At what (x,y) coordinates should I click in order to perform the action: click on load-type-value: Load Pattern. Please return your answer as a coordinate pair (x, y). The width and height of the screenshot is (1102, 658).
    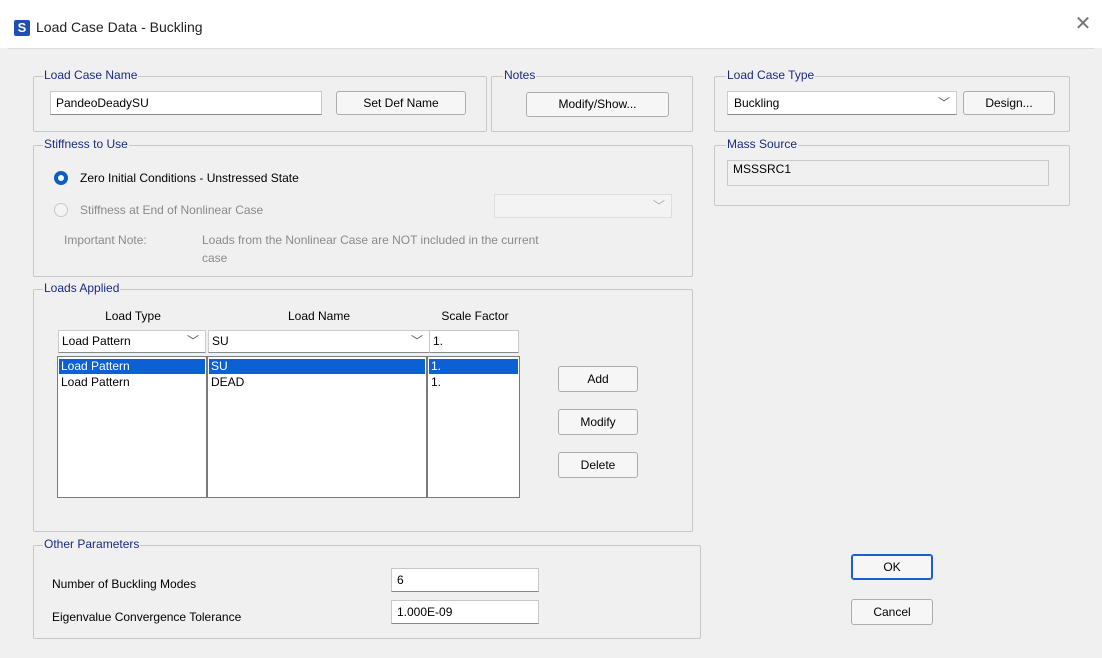
    Looking at the image, I should click on (96, 341).